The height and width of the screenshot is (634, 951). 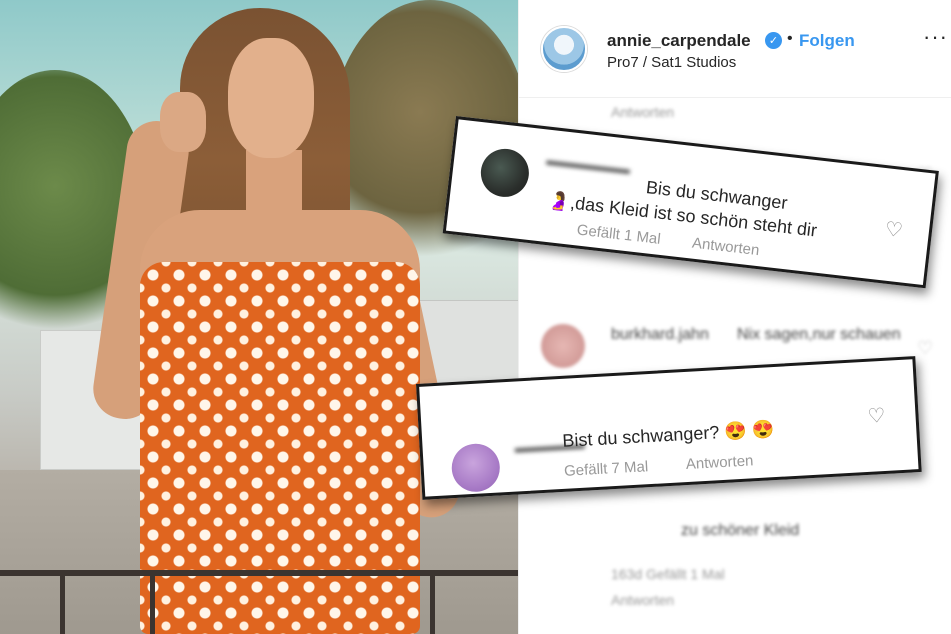 What do you see at coordinates (740, 530) in the screenshot?
I see `comment-text: zu schöner Kleid` at bounding box center [740, 530].